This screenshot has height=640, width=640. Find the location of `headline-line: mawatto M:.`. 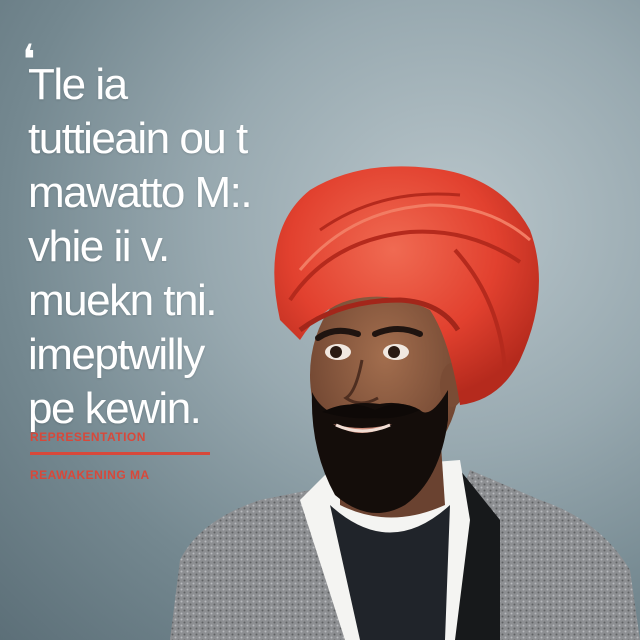

headline-line: mawatto M:. is located at coordinates (140, 192).